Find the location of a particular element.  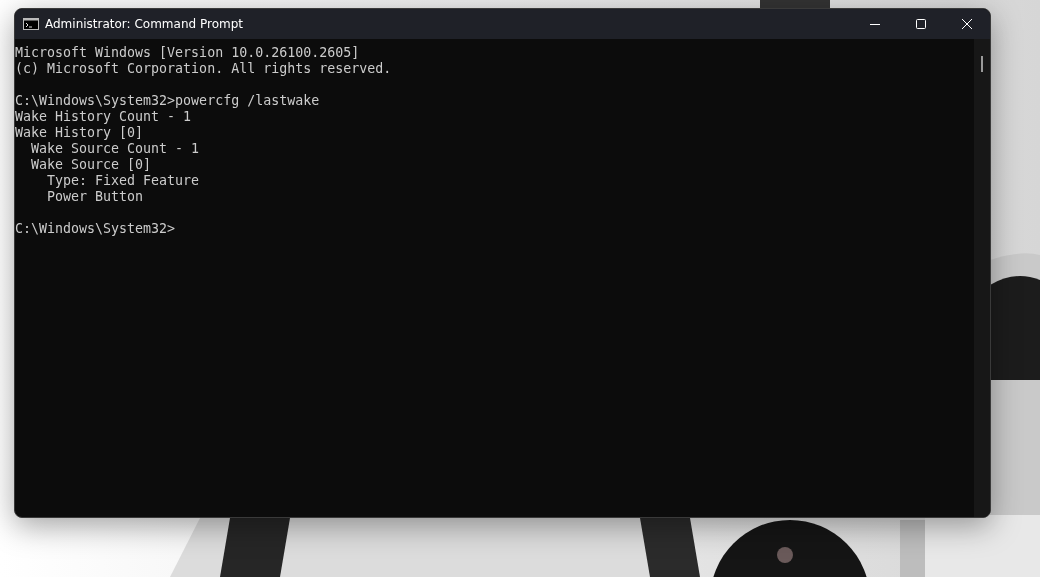

window-title: Administrator: Command Prompt is located at coordinates (144, 24).